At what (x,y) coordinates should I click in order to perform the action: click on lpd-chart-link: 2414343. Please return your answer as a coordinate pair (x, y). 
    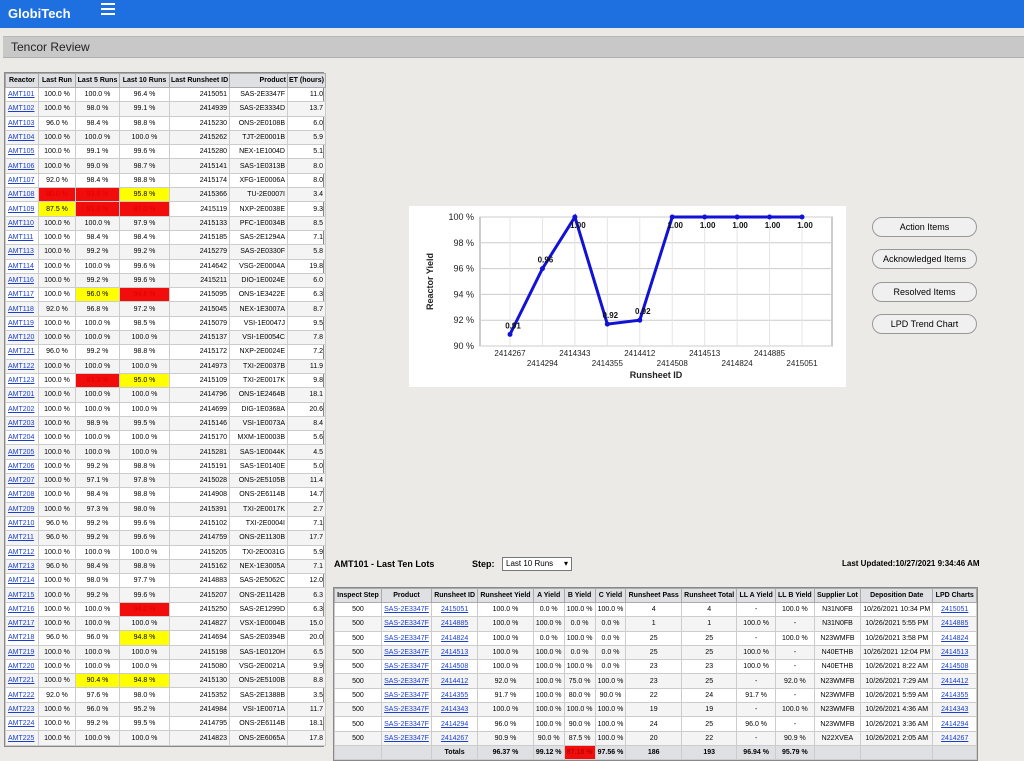
    Looking at the image, I should click on (954, 709).